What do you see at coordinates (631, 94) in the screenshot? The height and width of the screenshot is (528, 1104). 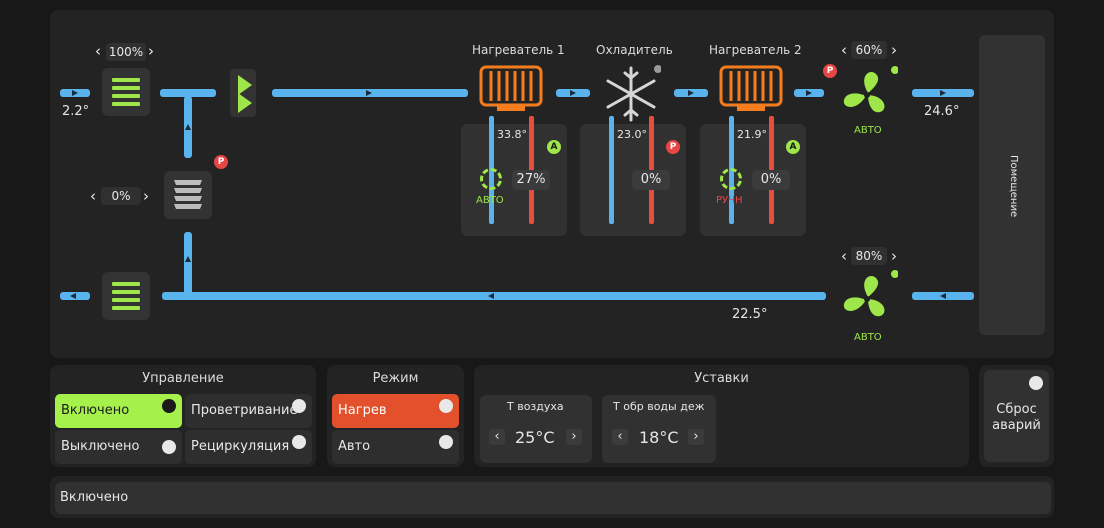 I see `cooler-snowflake-icon` at bounding box center [631, 94].